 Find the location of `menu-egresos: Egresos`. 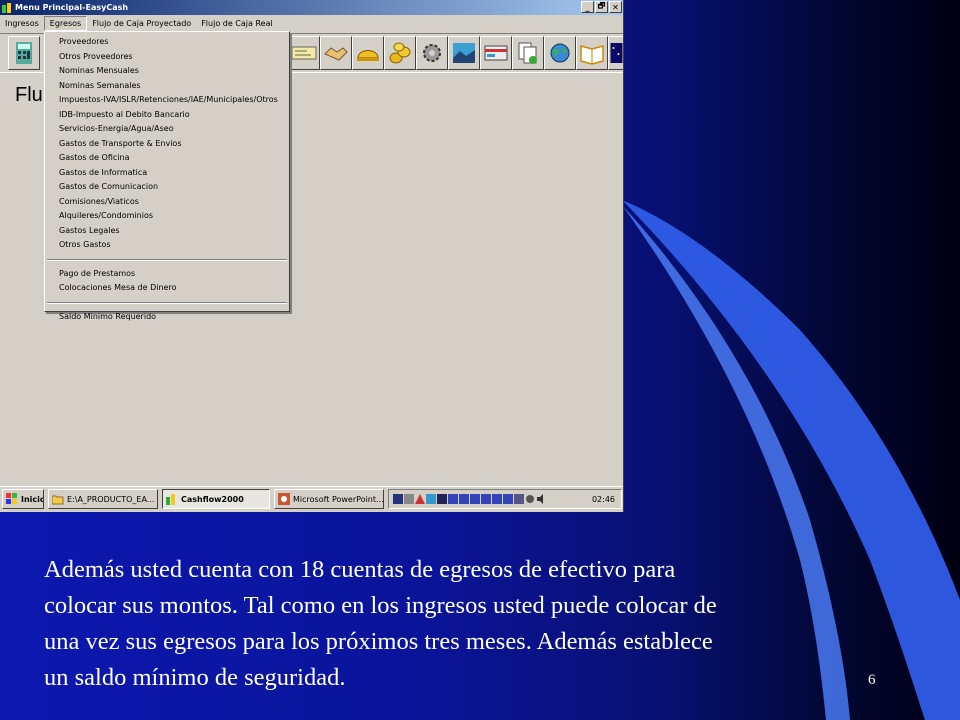

menu-egresos: Egresos is located at coordinates (65, 23).